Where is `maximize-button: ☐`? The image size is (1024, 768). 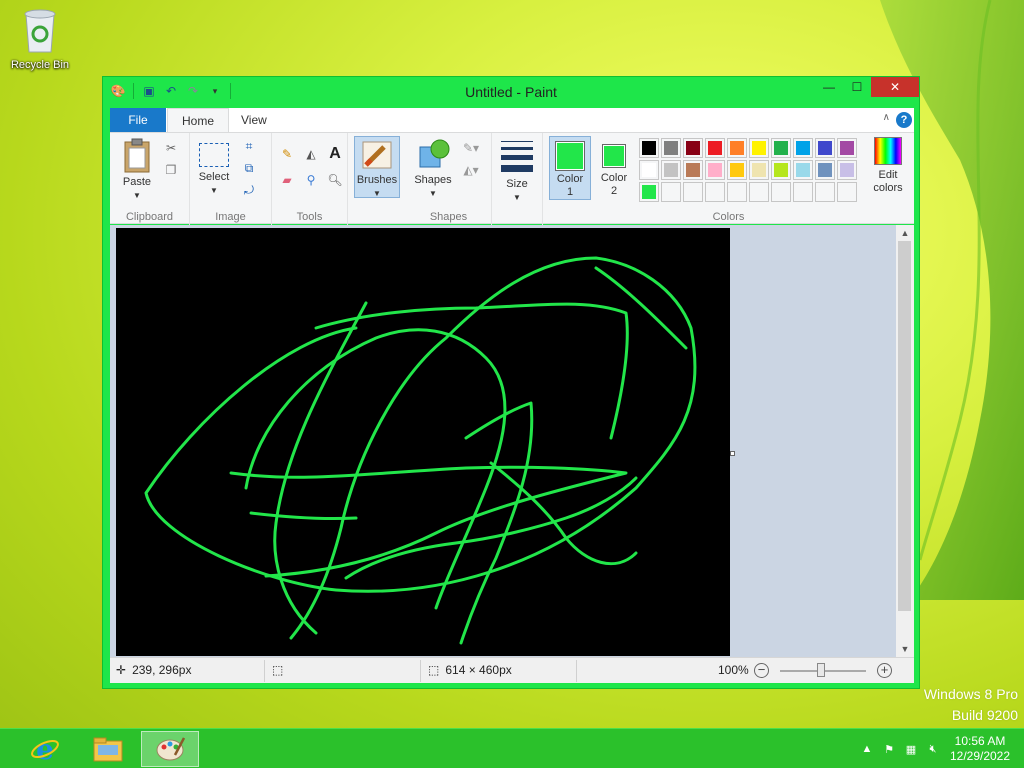
maximize-button: ☐ is located at coordinates (857, 87).